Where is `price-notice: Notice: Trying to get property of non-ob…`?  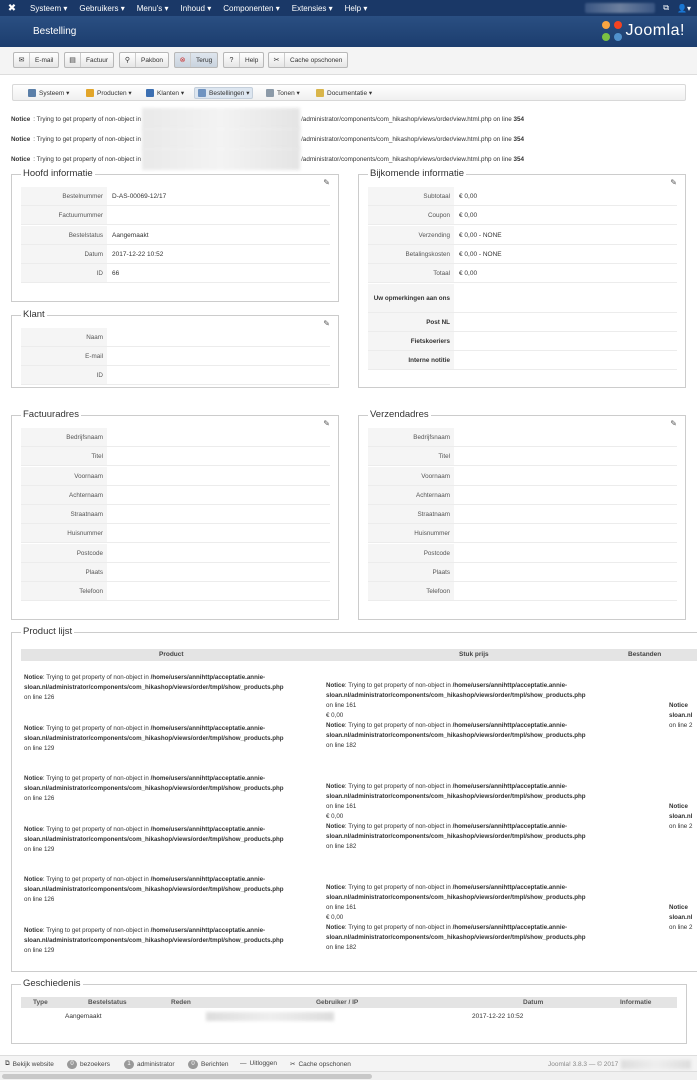
price-notice: Notice: Trying to get property of non-ob… is located at coordinates (476, 817).